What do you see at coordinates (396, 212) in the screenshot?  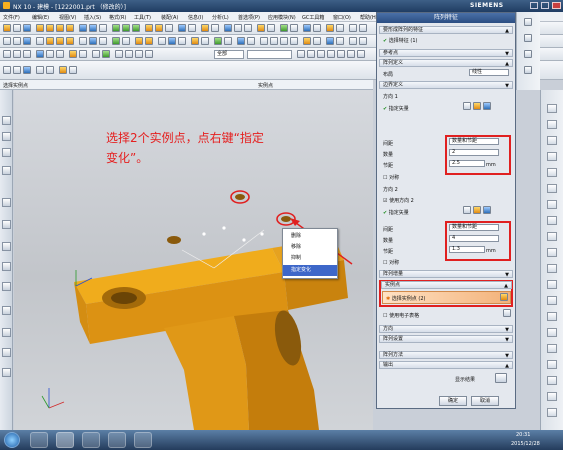 I see `specify-vector-row-2: ✔ 指定矢量` at bounding box center [396, 212].